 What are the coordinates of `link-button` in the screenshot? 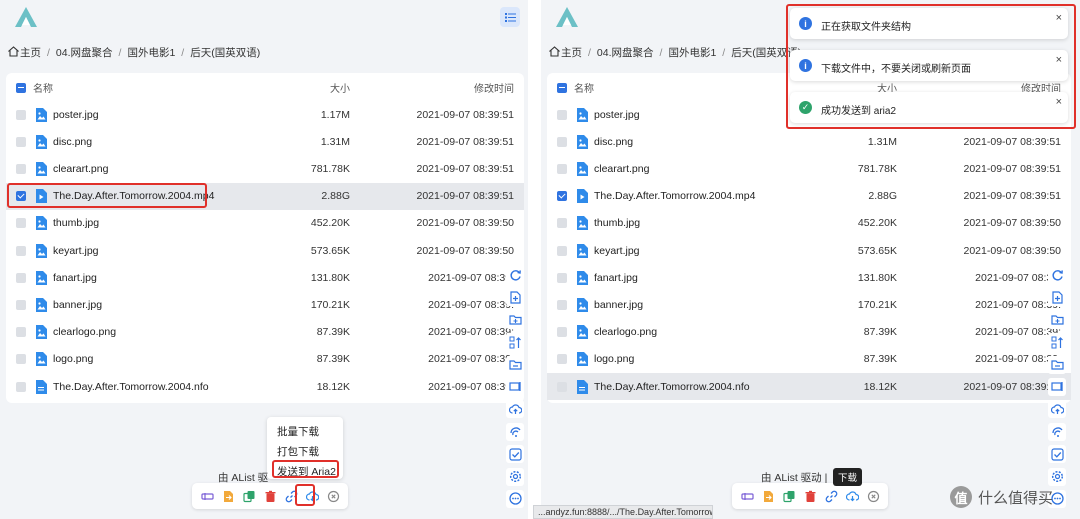 It's located at (831, 496).